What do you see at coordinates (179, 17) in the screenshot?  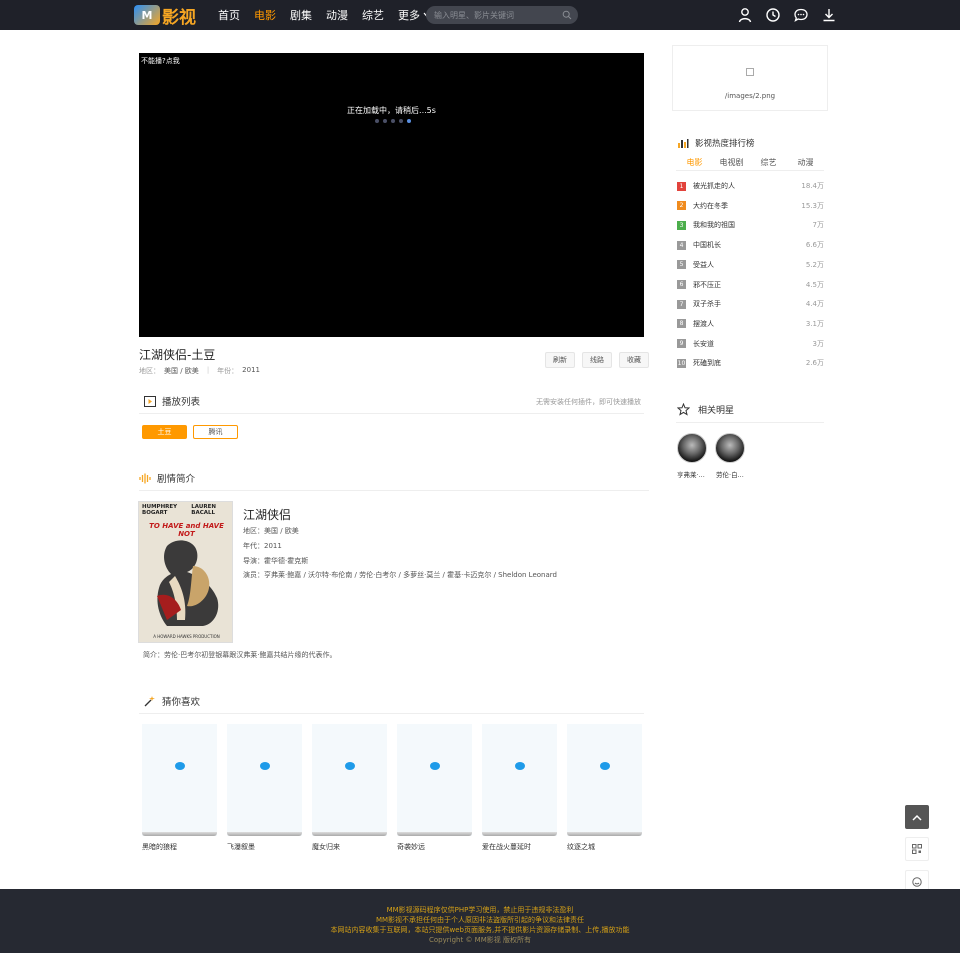 I see `logo-text: 影视` at bounding box center [179, 17].